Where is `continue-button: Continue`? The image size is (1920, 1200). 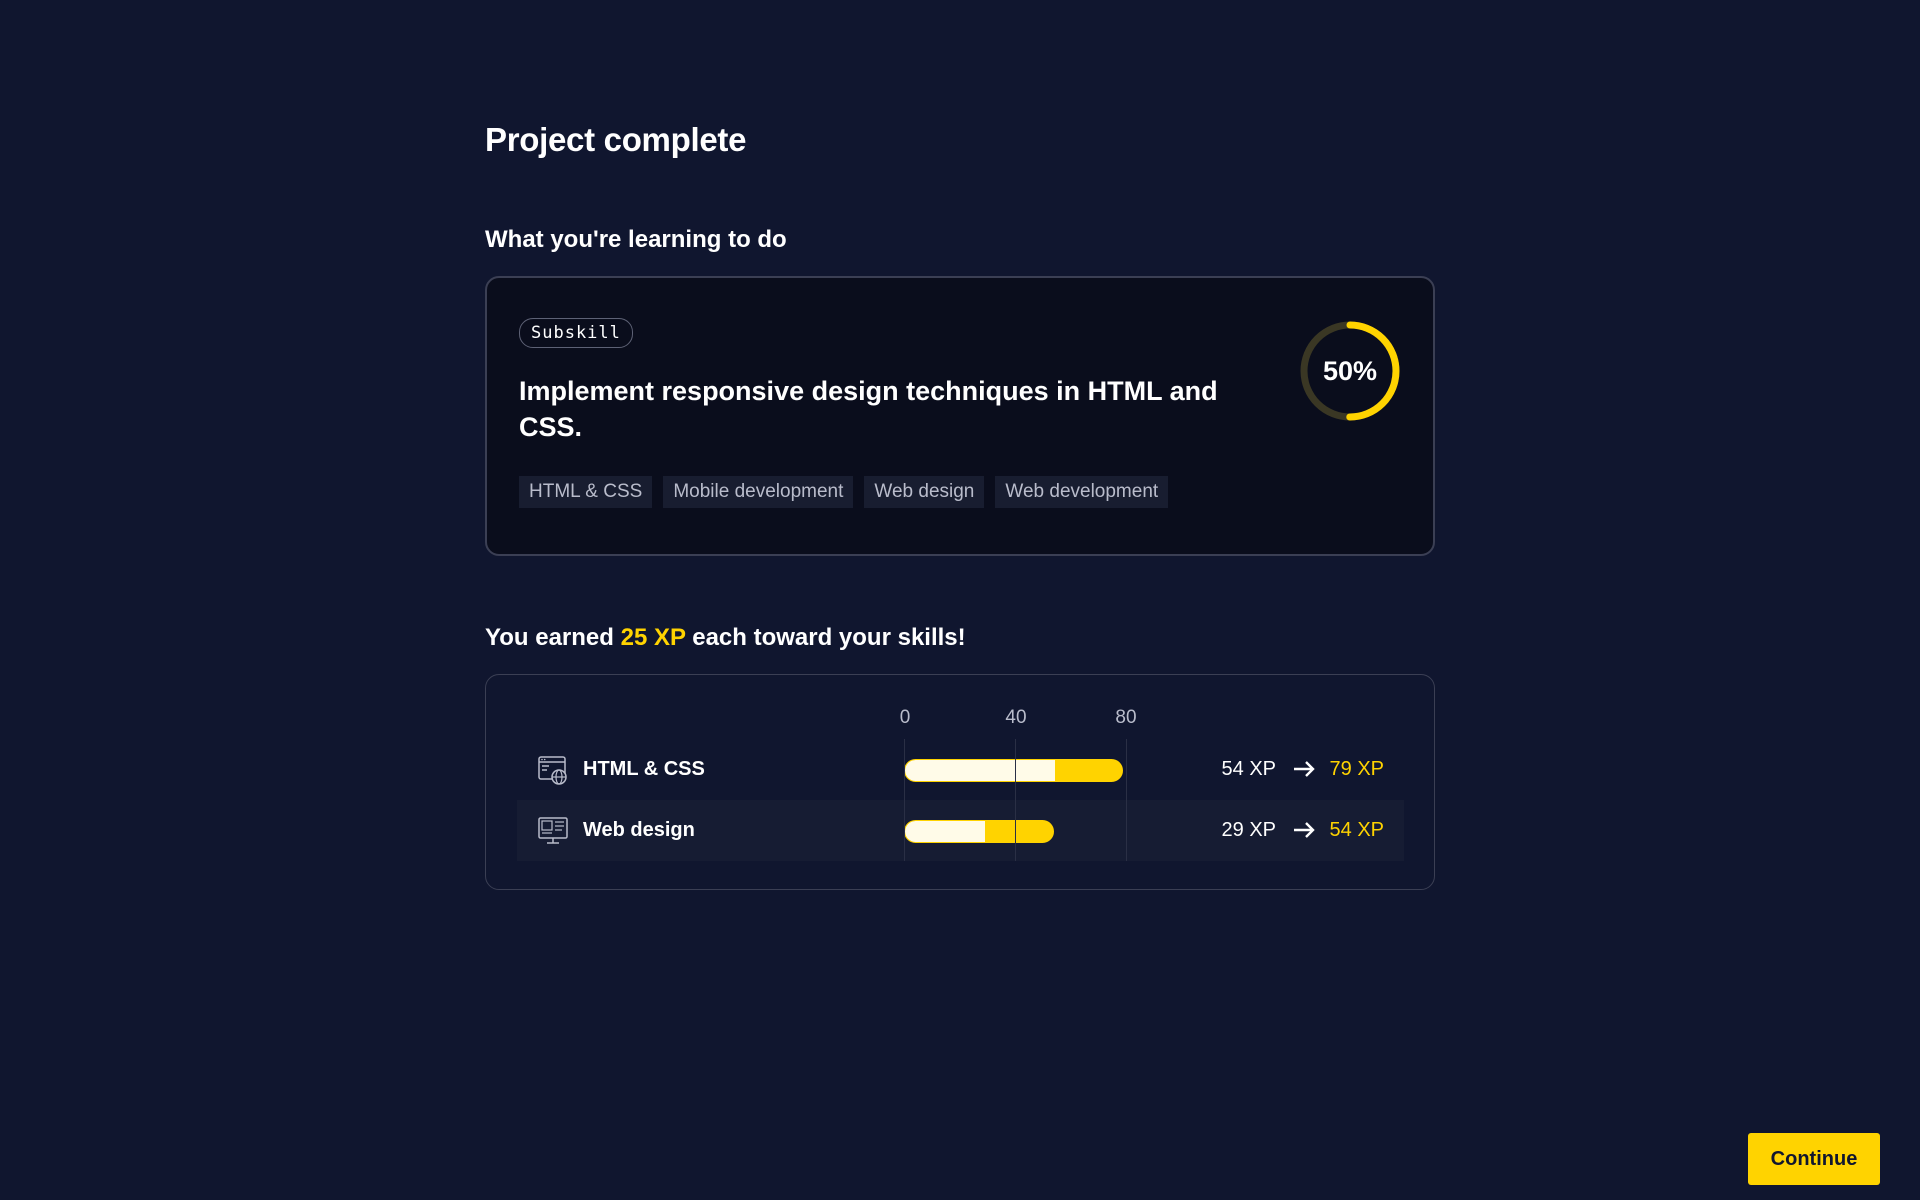
continue-button: Continue is located at coordinates (1814, 1159).